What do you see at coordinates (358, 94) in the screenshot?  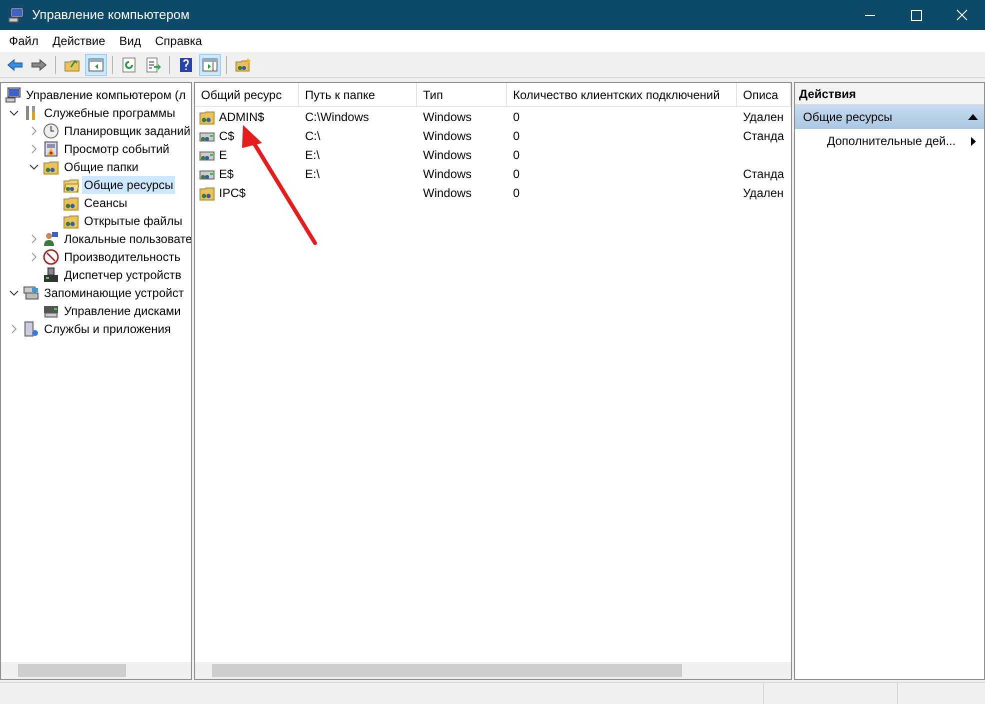 I see `column-header: Путь к папке` at bounding box center [358, 94].